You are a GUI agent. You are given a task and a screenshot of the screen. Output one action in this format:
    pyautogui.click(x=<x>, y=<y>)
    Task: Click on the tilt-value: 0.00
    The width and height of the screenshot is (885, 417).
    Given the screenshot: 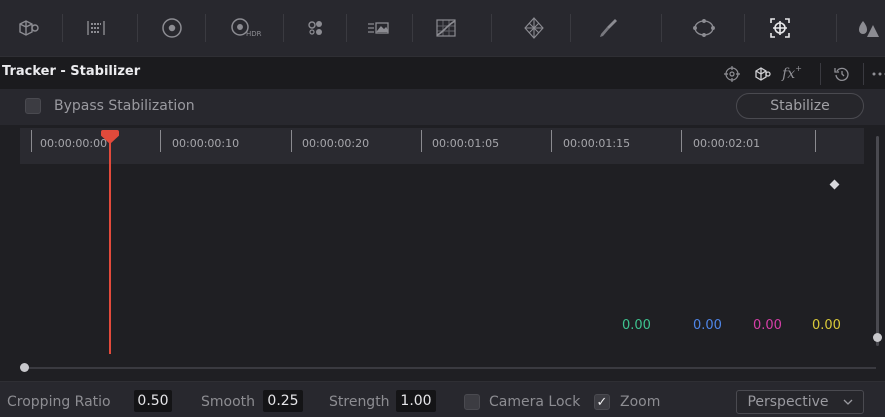 What is the action you would take?
    pyautogui.click(x=707, y=325)
    